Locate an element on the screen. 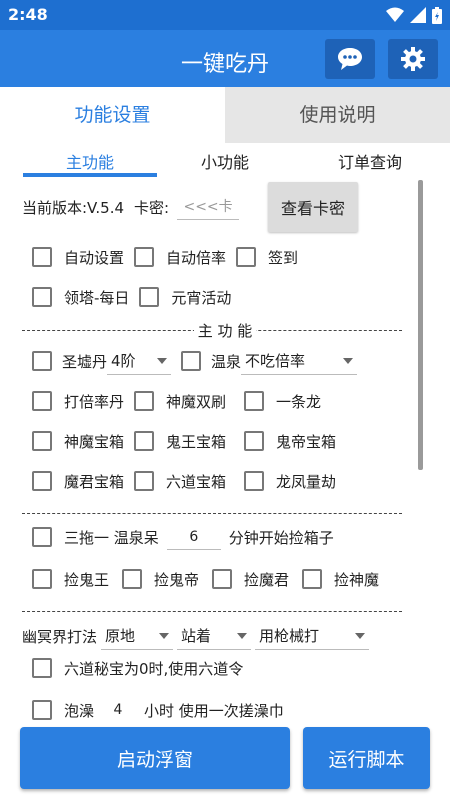 The image size is (450, 800). pick-ghost-king-label: 捡鬼王 is located at coordinates (87, 579).